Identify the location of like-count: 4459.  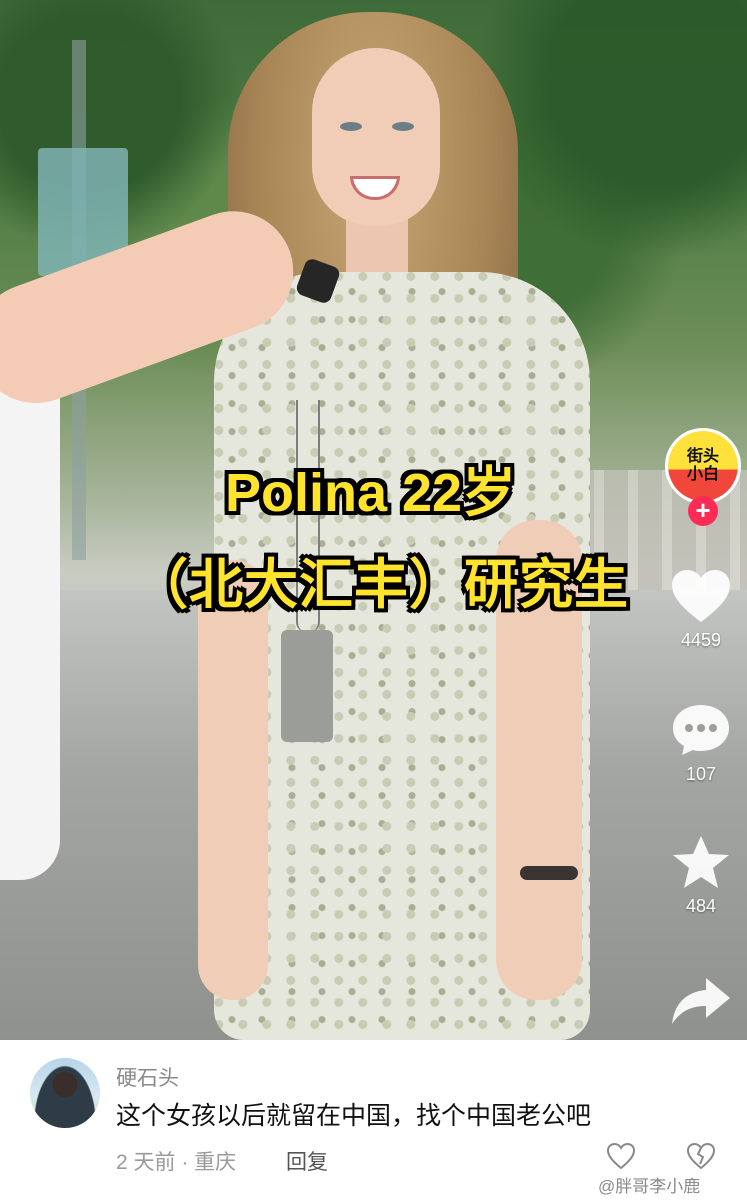
(701, 640).